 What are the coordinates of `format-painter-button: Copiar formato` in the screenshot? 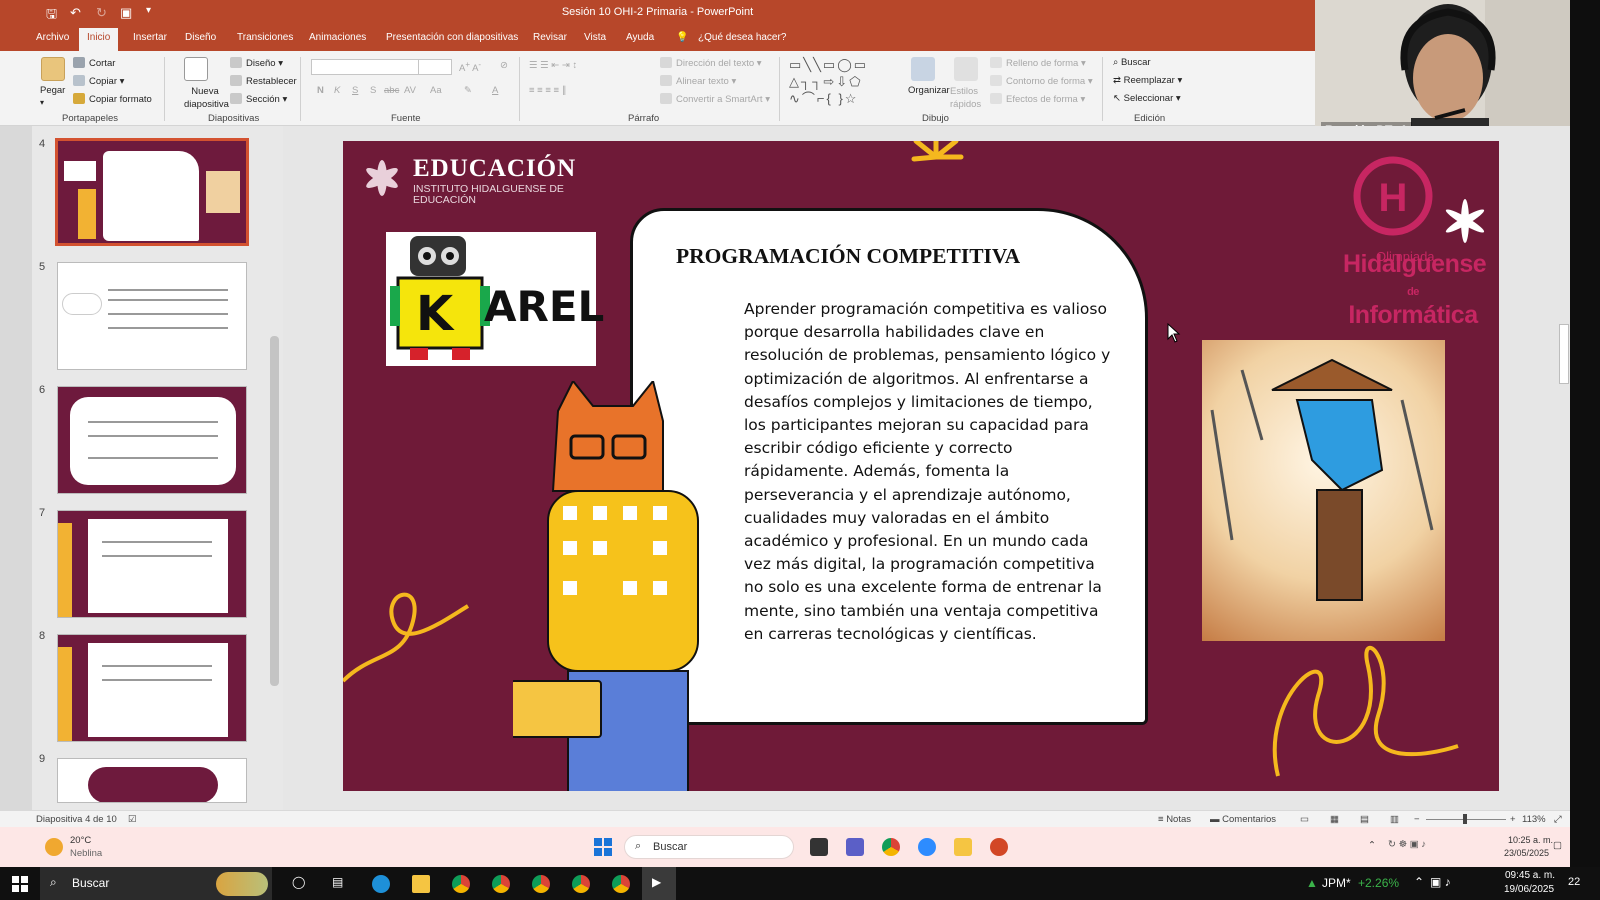 It's located at (112, 99).